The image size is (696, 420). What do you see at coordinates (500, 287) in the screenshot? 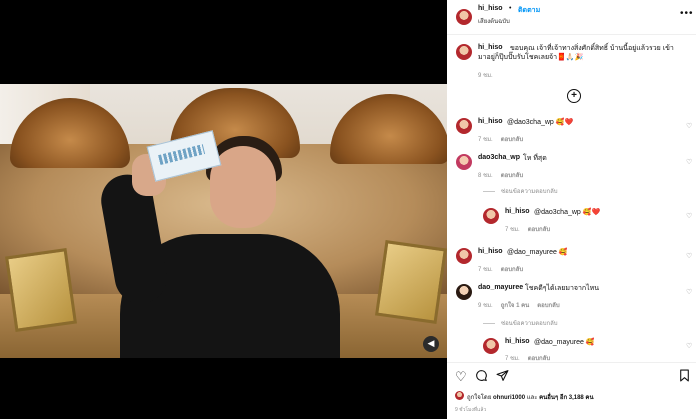
I see `comment-username: dao_mayuree` at bounding box center [500, 287].